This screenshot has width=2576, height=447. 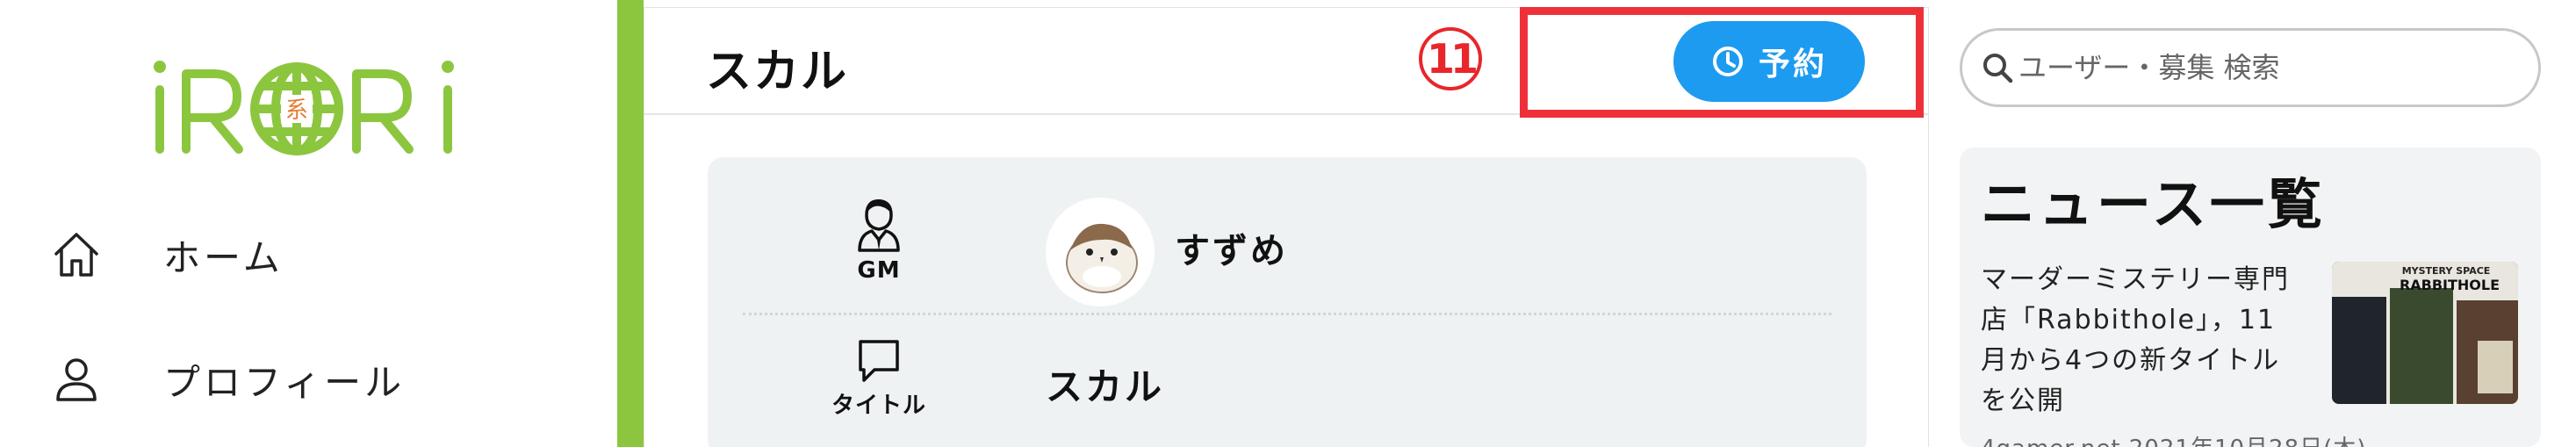 I want to click on news-thumbnail-caption: MYSTERY SPACE, so click(x=2446, y=271).